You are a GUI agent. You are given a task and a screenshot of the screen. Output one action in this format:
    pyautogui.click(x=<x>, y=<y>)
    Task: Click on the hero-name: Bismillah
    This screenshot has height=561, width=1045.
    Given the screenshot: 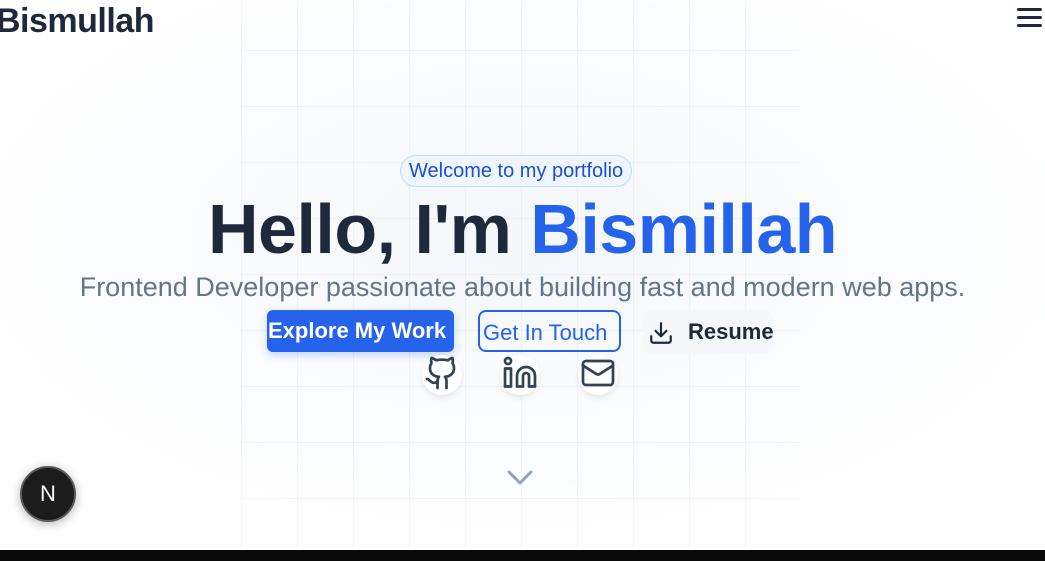 What is the action you would take?
    pyautogui.click(x=684, y=229)
    